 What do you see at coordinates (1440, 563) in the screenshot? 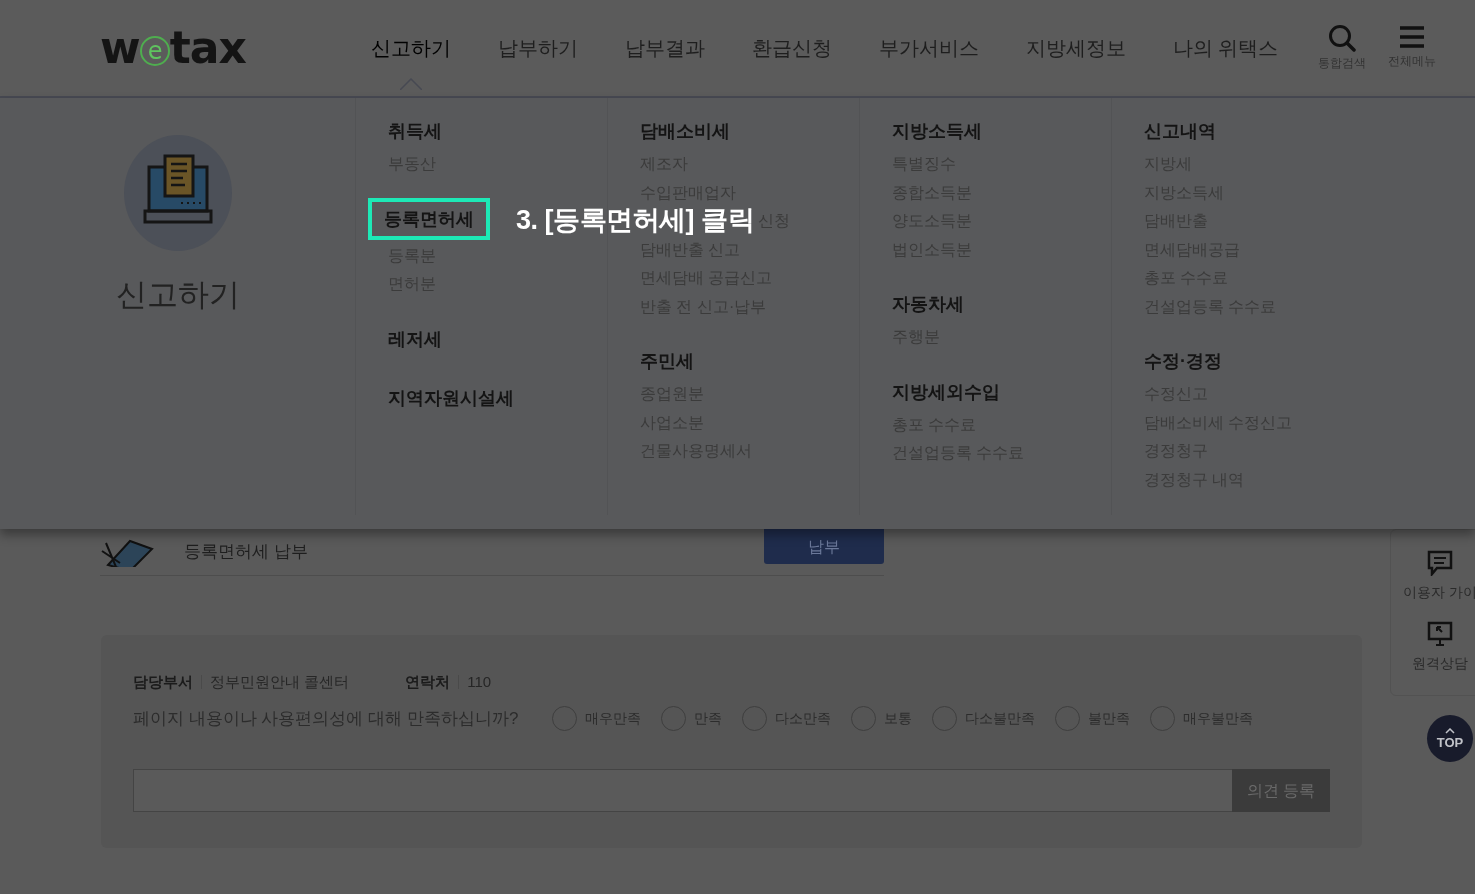
I see `chat-icon` at bounding box center [1440, 563].